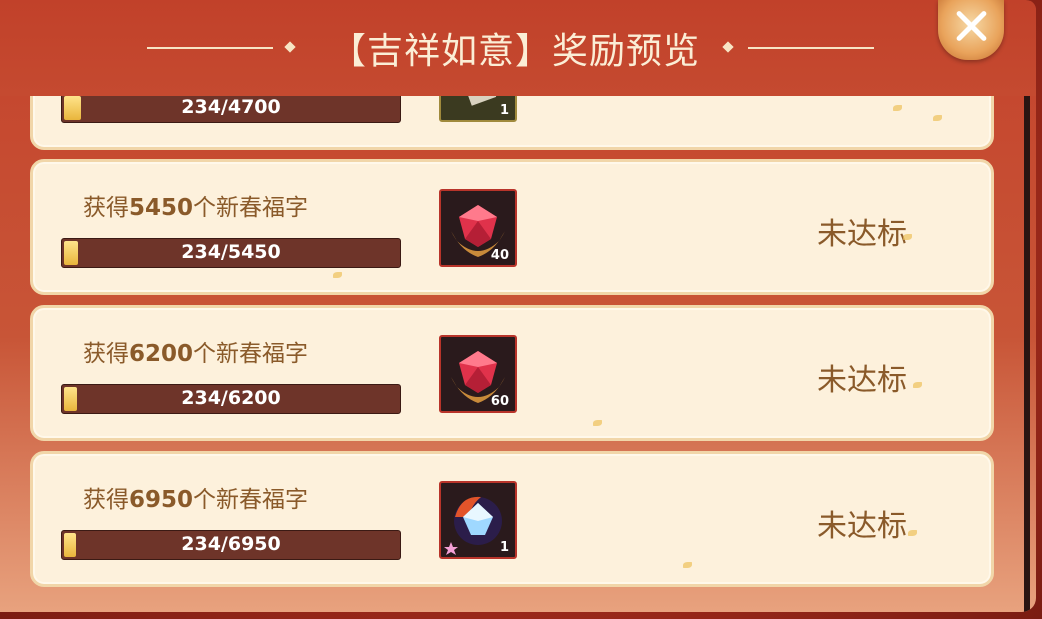 The height and width of the screenshot is (619, 1042). I want to click on progress-text: 234/6200, so click(231, 398).